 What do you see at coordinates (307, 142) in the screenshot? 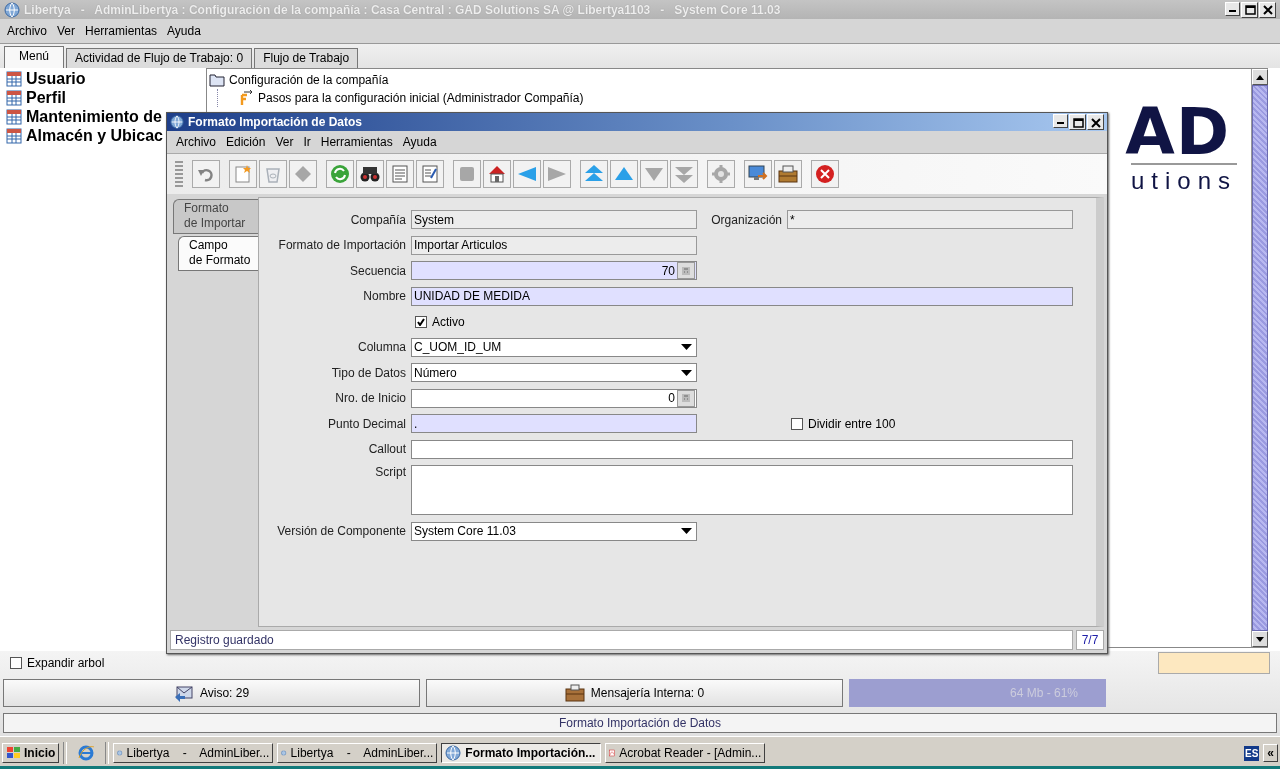
I see `menu-item: Ir` at bounding box center [307, 142].